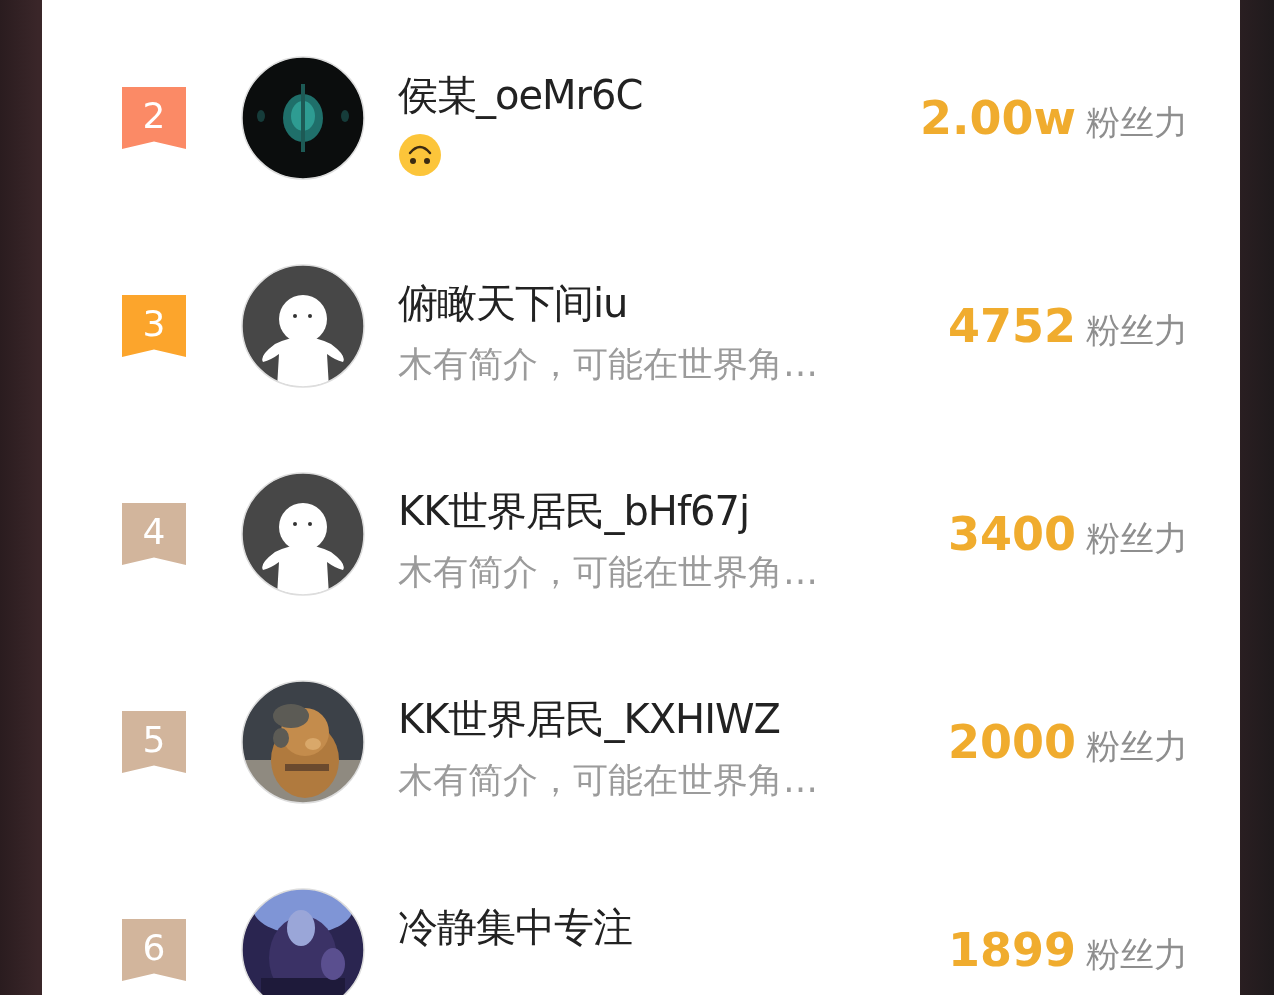 The width and height of the screenshot is (1274, 995). Describe the element at coordinates (1011, 325) in the screenshot. I see `fan-score: 4752` at that location.